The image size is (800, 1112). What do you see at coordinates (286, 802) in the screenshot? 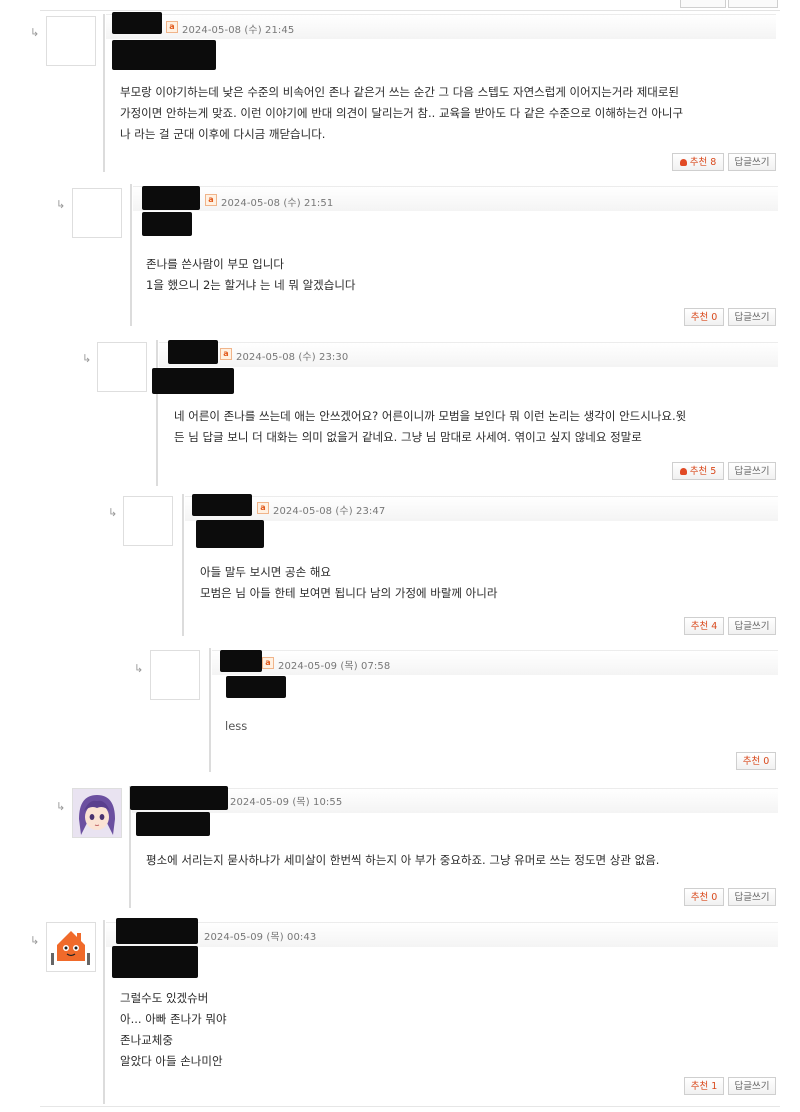
I see `comment-timestamp: 2024-05-09 (목) 10:55` at bounding box center [286, 802].